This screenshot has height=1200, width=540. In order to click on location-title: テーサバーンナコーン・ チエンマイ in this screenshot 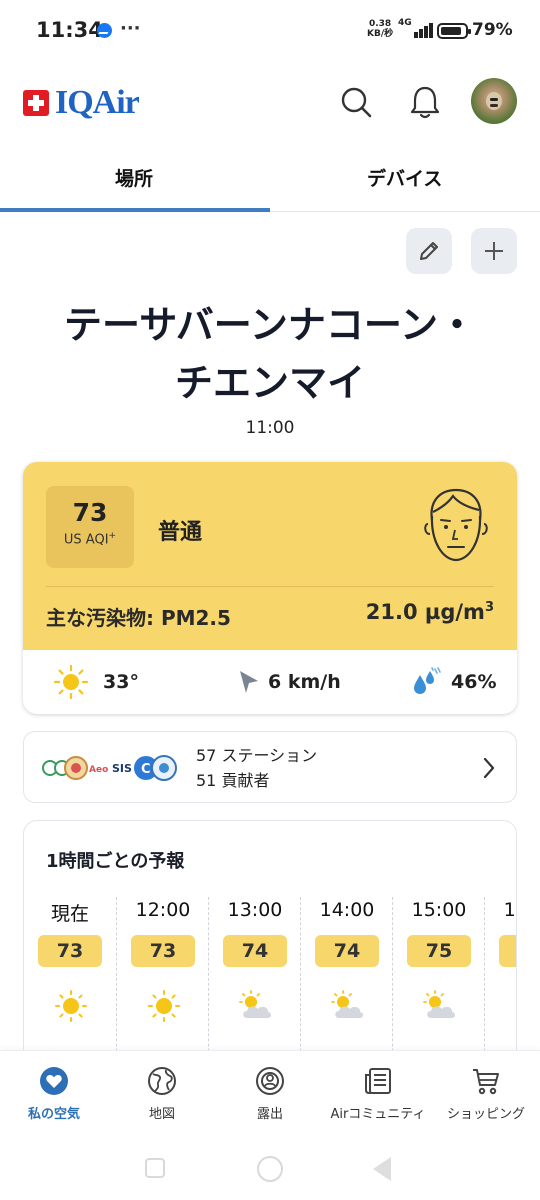, I will do `click(270, 354)`.